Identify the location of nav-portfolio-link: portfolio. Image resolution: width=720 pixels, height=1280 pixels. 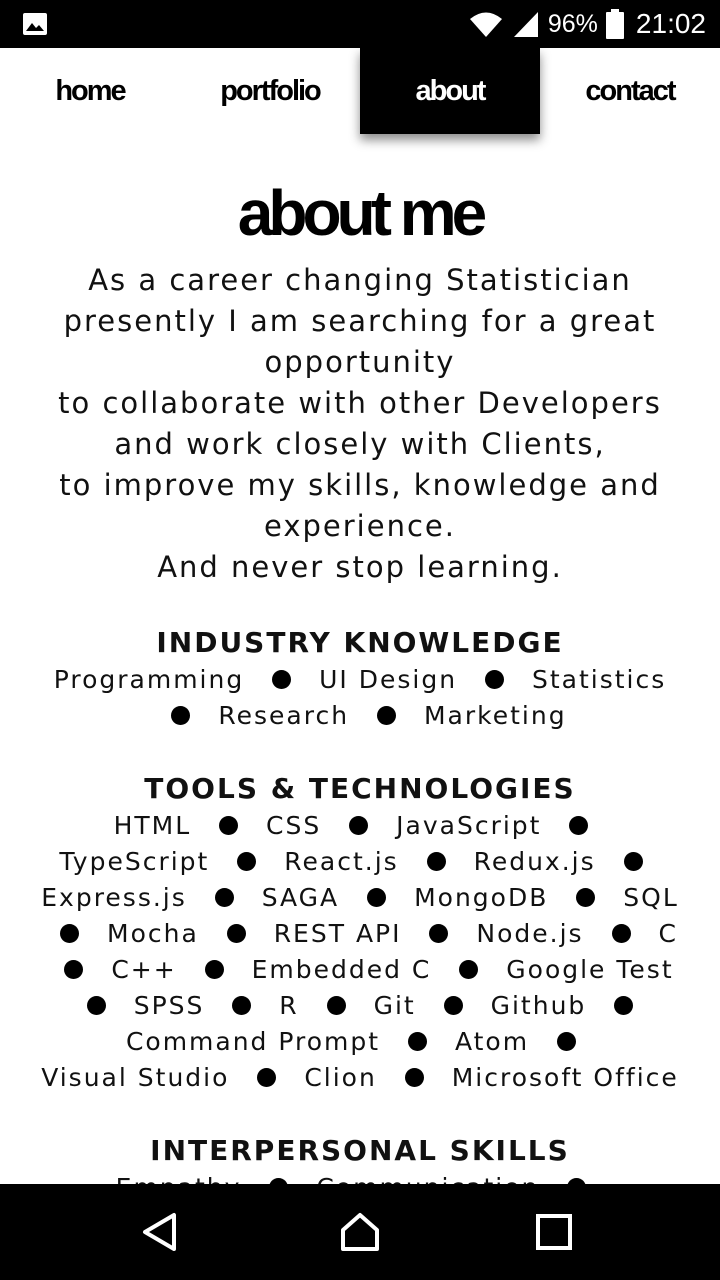
(270, 91).